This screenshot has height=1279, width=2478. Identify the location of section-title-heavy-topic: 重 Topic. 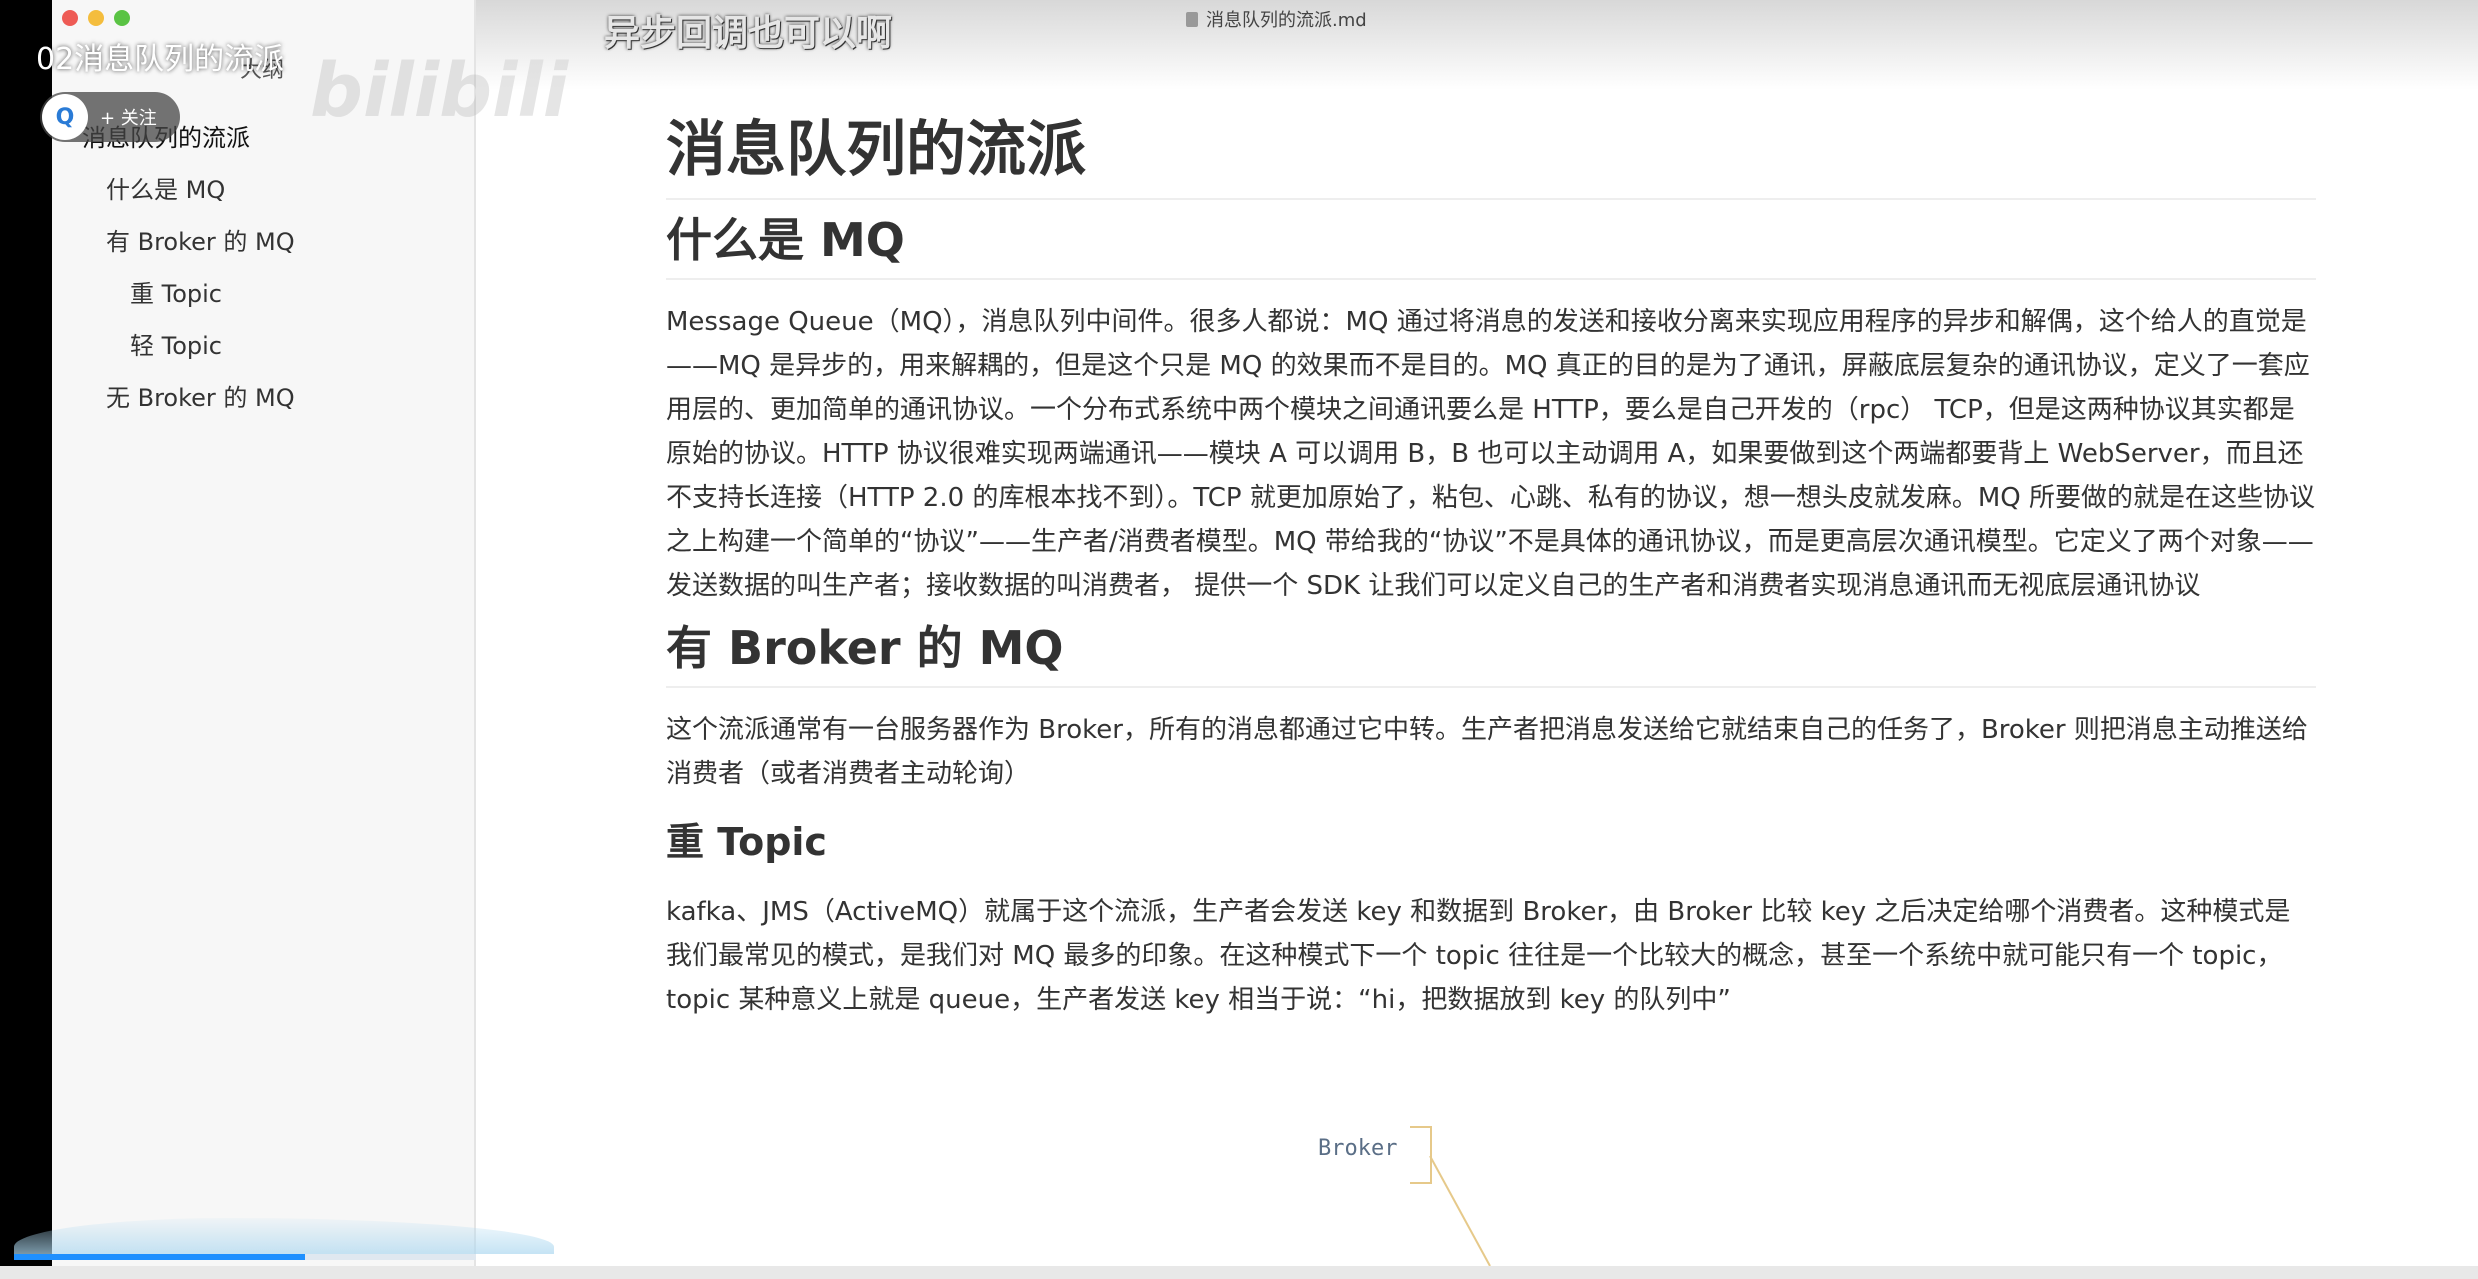
(746, 842).